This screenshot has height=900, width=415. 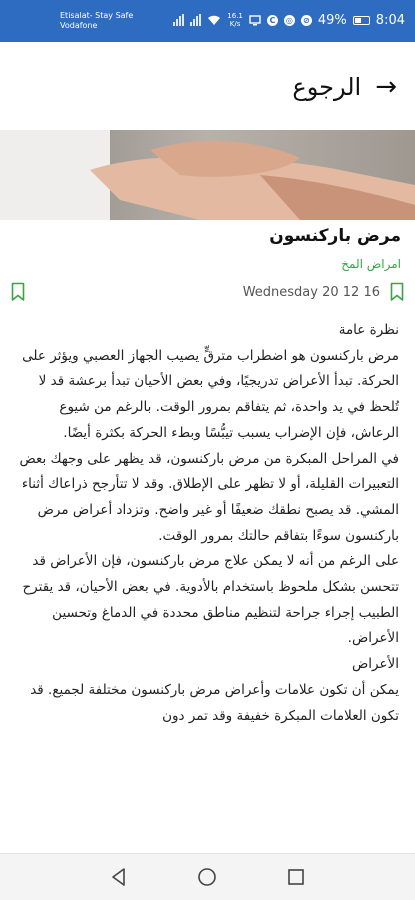 What do you see at coordinates (332, 20) in the screenshot?
I see `battery-percent: 49%` at bounding box center [332, 20].